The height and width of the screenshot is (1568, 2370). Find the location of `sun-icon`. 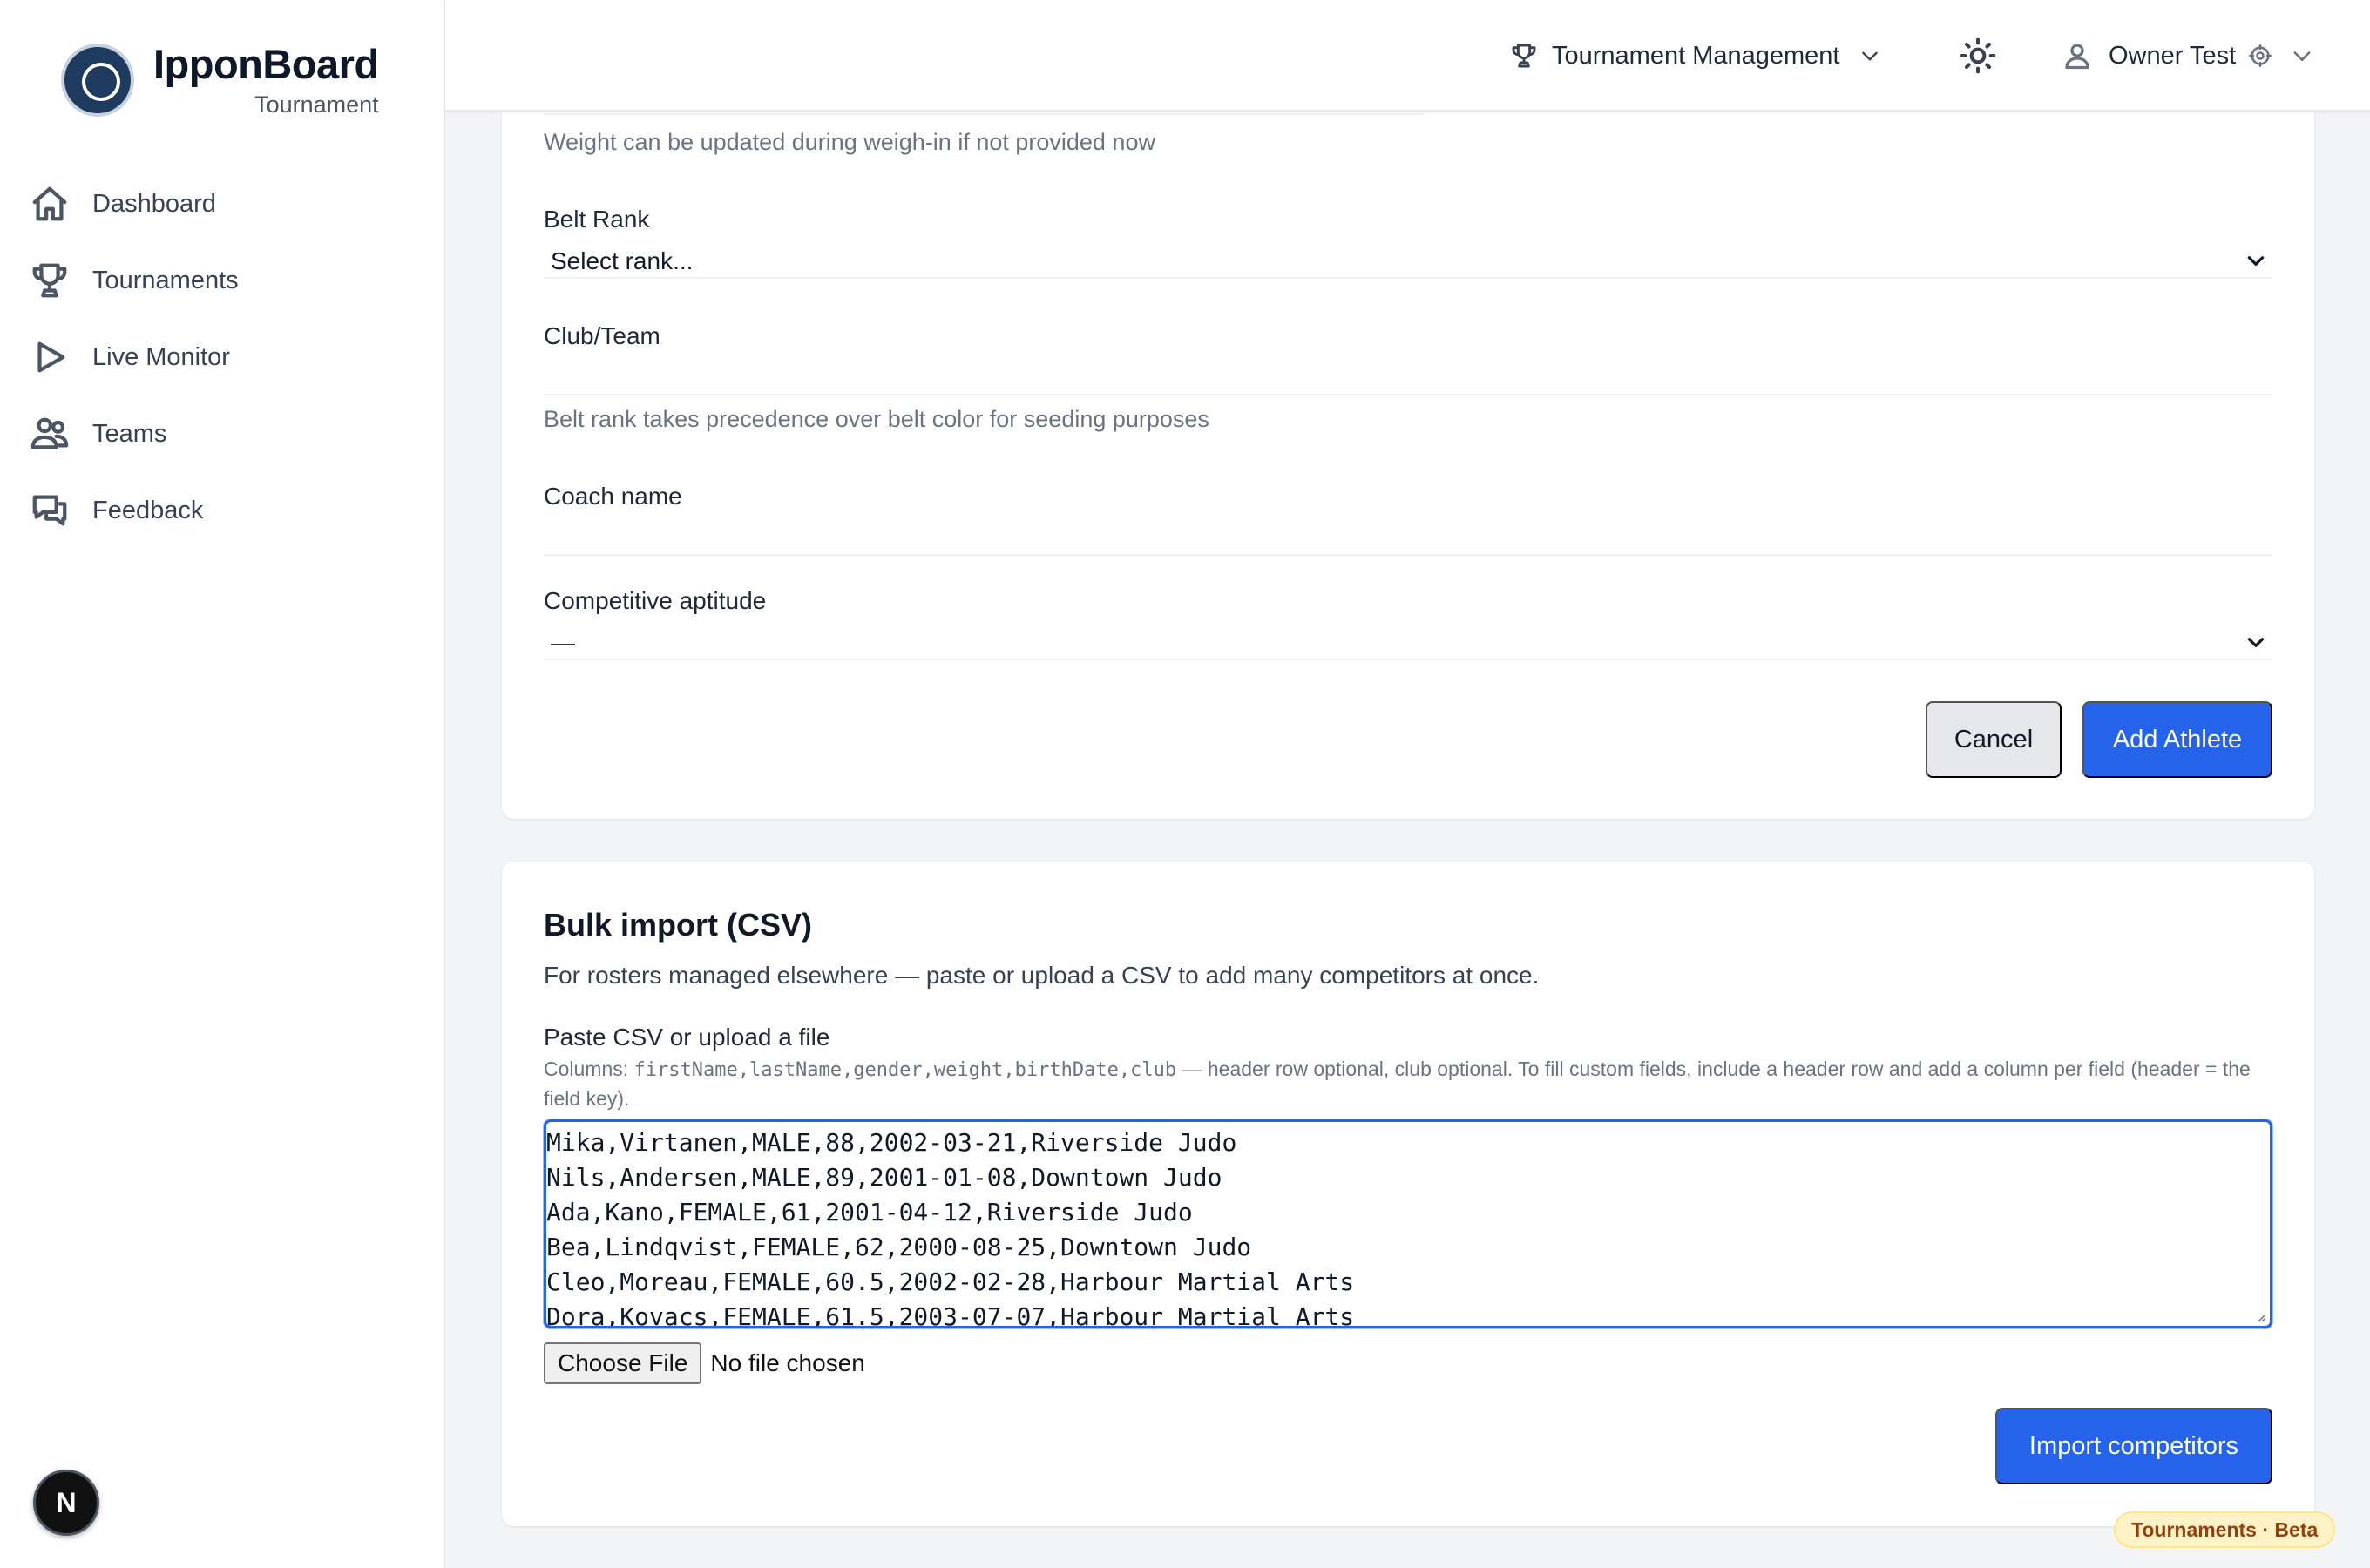

sun-icon is located at coordinates (1978, 56).